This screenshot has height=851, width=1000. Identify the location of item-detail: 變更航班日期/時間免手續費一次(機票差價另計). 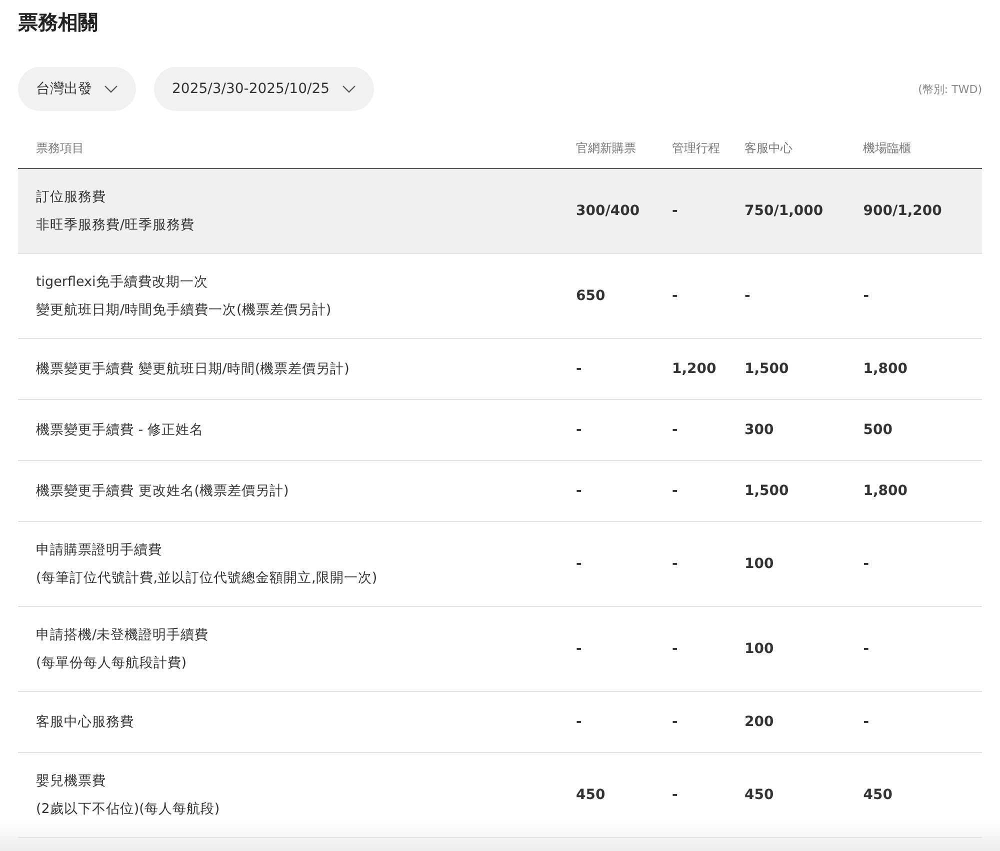
(184, 310).